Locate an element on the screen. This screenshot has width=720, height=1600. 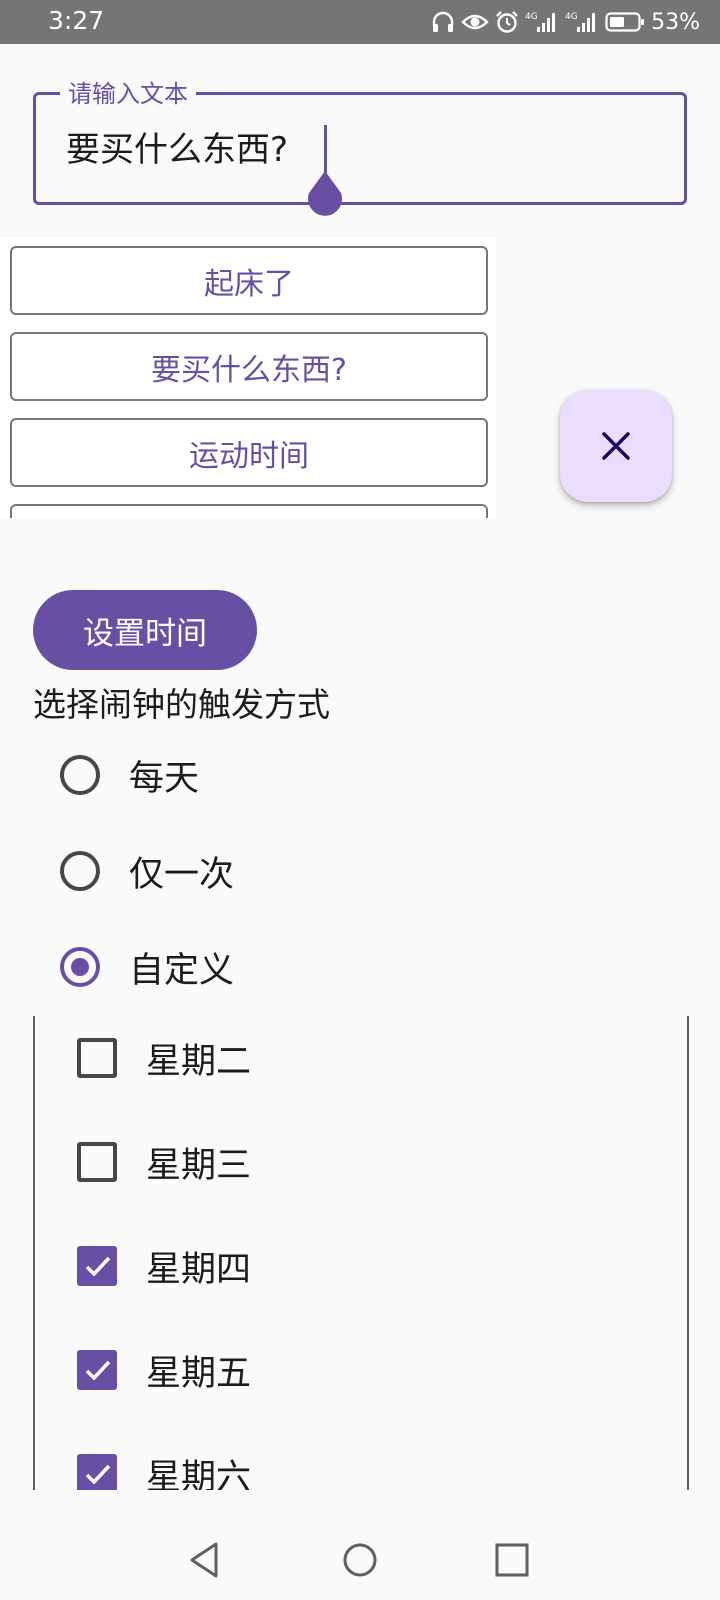
text-input-value: 要买什么东西? is located at coordinates (177, 150).